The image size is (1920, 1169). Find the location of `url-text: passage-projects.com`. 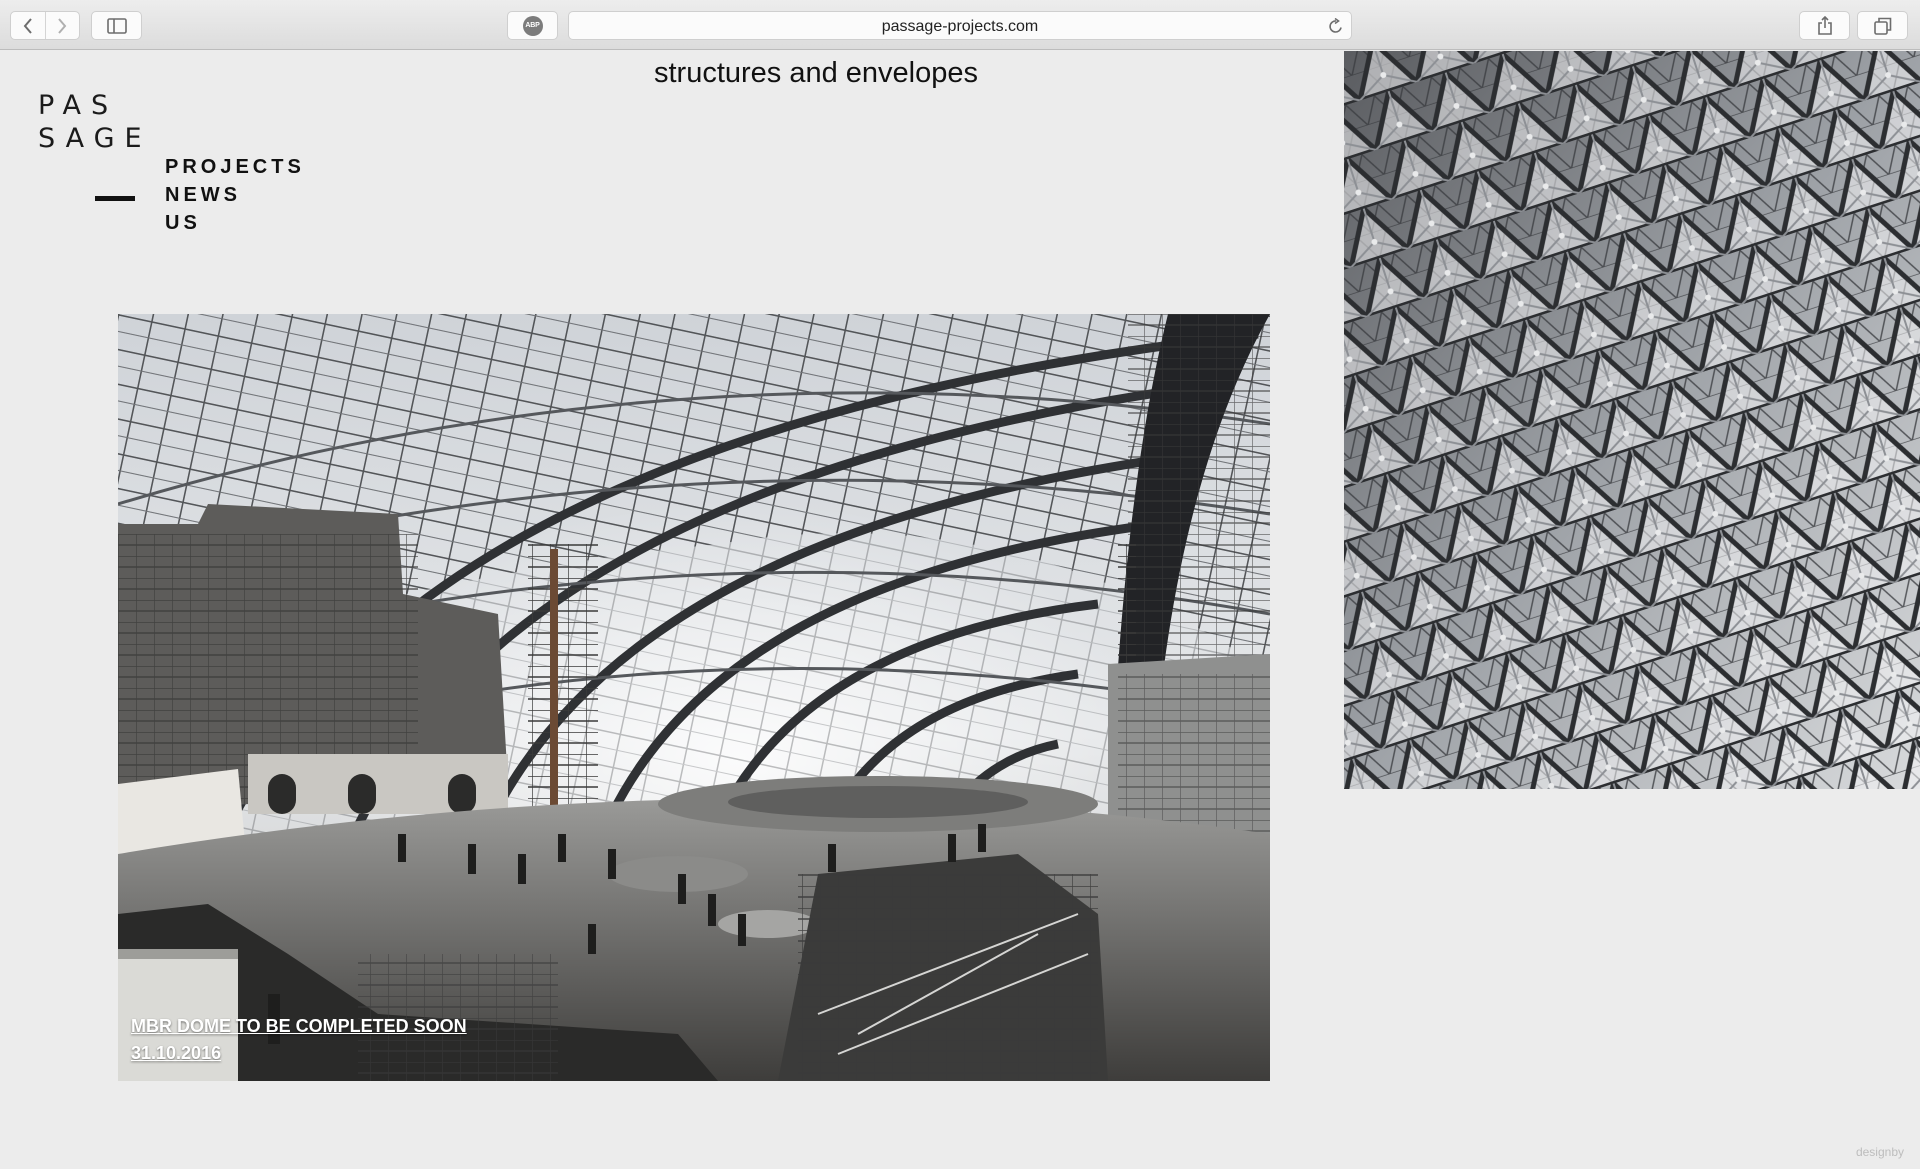

url-text: passage-projects.com is located at coordinates (960, 26).